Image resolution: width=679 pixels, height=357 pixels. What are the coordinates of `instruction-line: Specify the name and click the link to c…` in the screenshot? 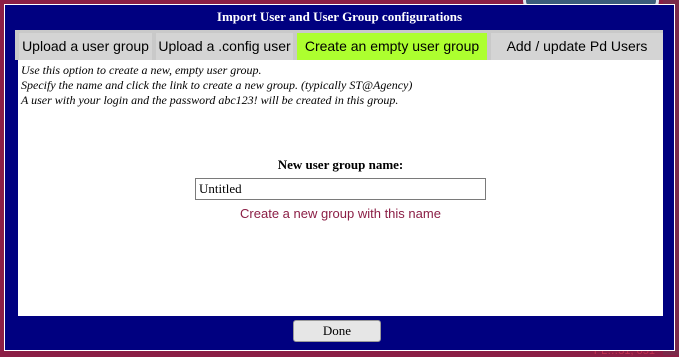 It's located at (217, 85).